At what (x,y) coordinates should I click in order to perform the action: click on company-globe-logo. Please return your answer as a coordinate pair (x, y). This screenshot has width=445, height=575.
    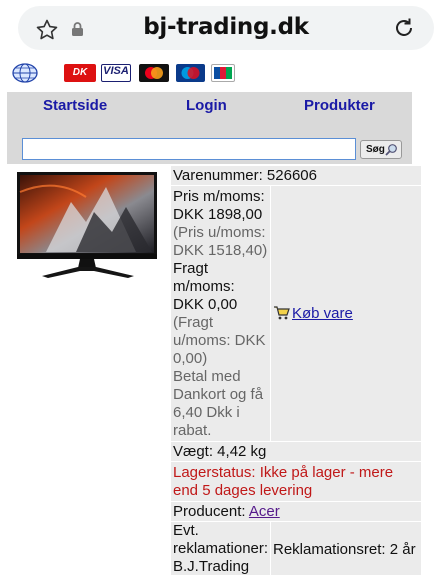
    Looking at the image, I should click on (25, 73).